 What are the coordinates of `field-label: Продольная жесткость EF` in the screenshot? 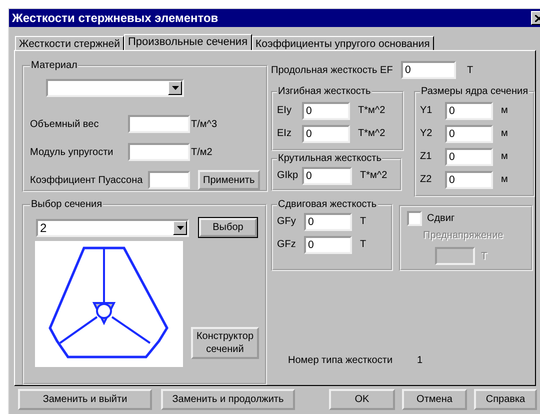 It's located at (332, 70).